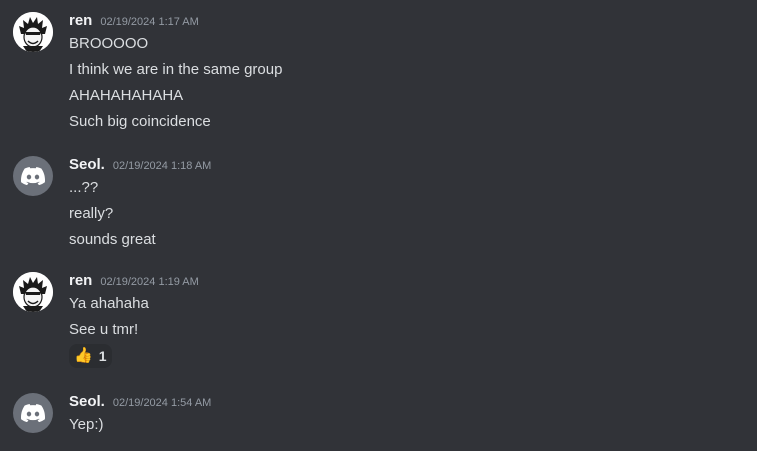 Image resolution: width=757 pixels, height=451 pixels. Describe the element at coordinates (149, 22) in the screenshot. I see `timestamp: 02/19/2024 1:17 AM` at that location.